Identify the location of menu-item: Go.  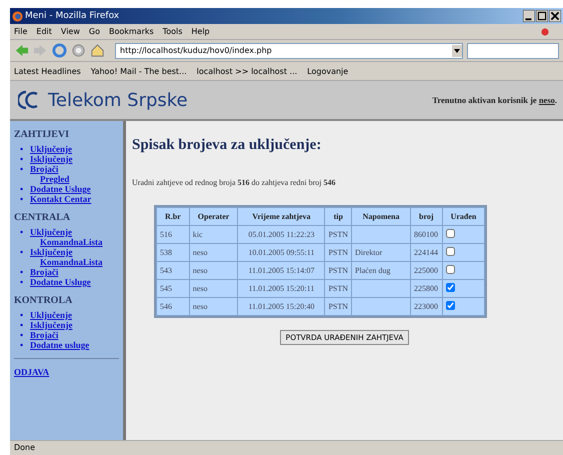
(94, 31).